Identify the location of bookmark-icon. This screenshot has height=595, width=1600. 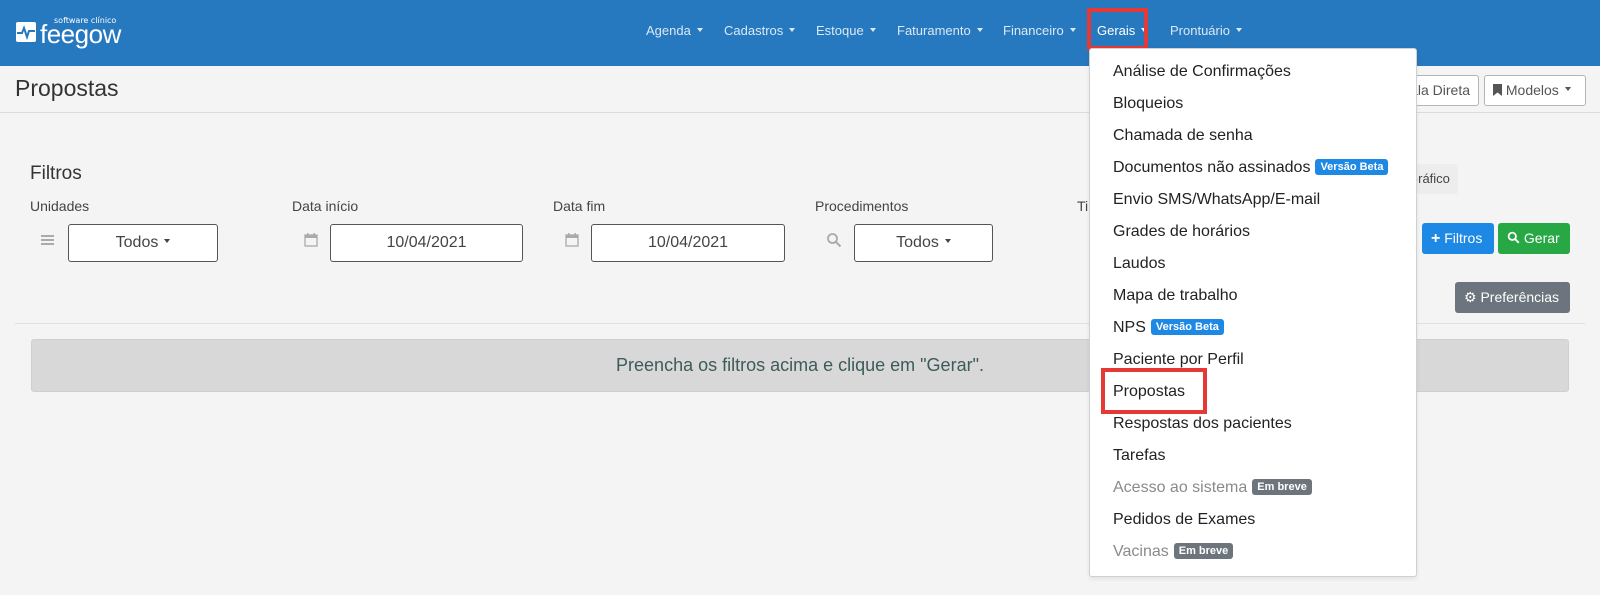
(1497, 86).